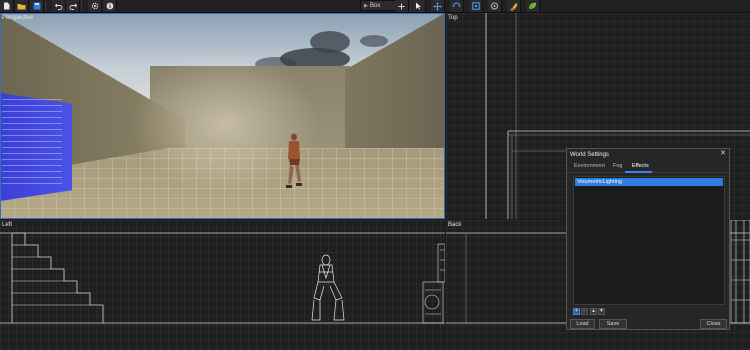  Describe the element at coordinates (740, 272) in the screenshot. I see `machine-wireframe-back` at that location.